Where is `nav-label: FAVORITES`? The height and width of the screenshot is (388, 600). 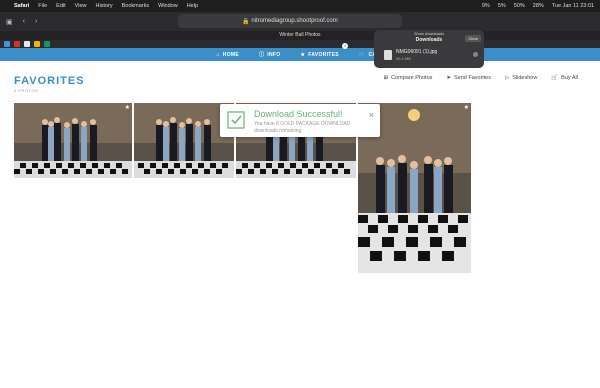
nav-label: FAVORITES is located at coordinates (323, 54).